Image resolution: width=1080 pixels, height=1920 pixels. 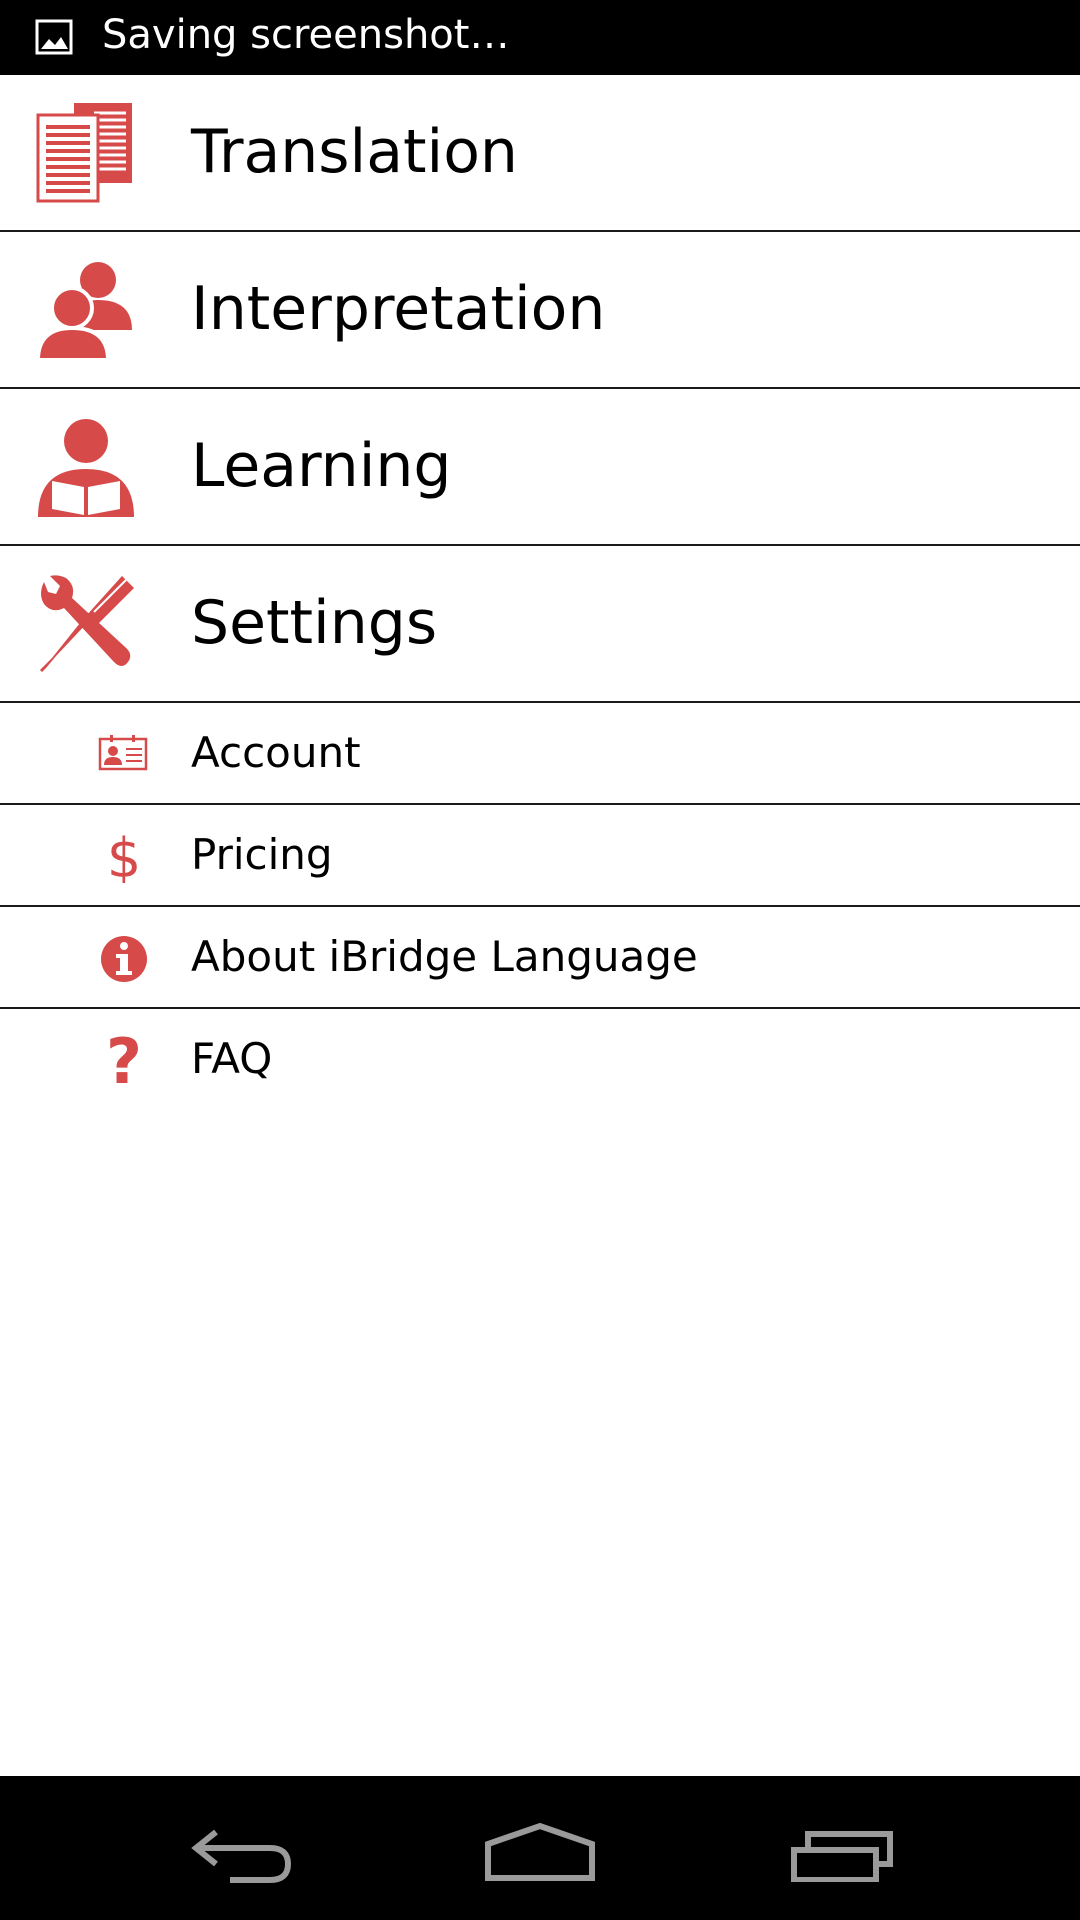 I want to click on menu-item-learning: Learning, so click(x=540, y=467).